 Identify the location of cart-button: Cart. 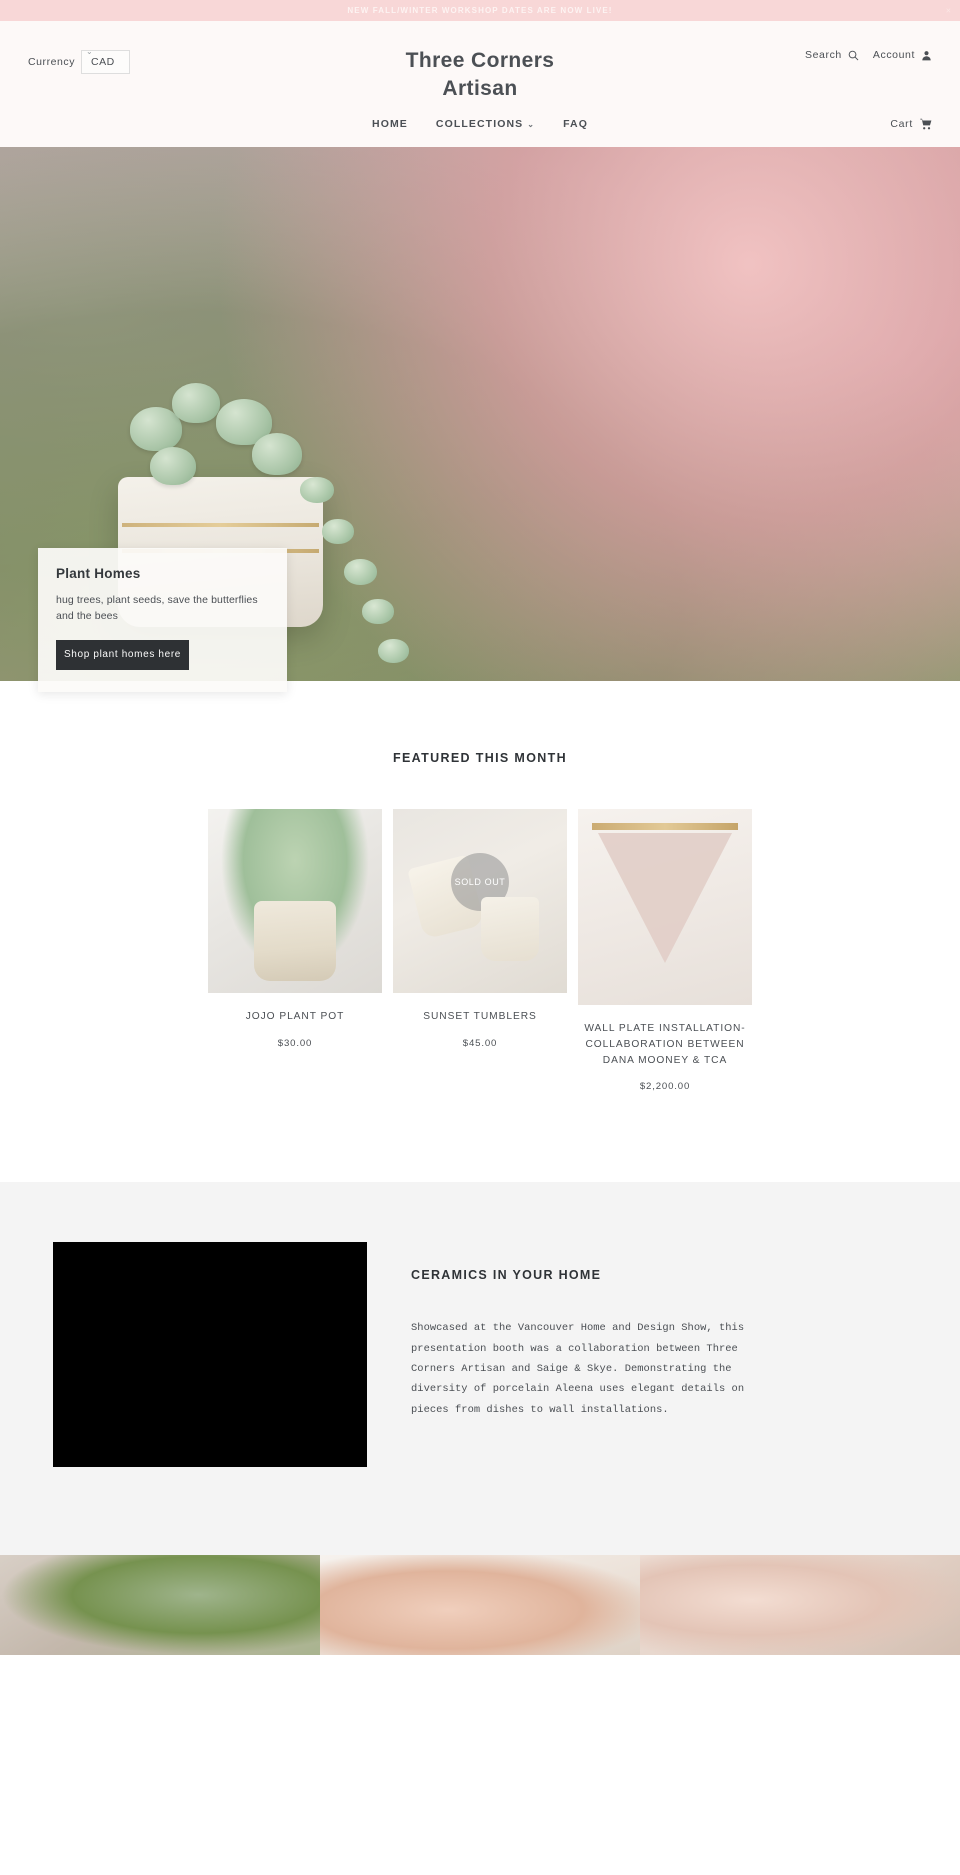
(911, 124).